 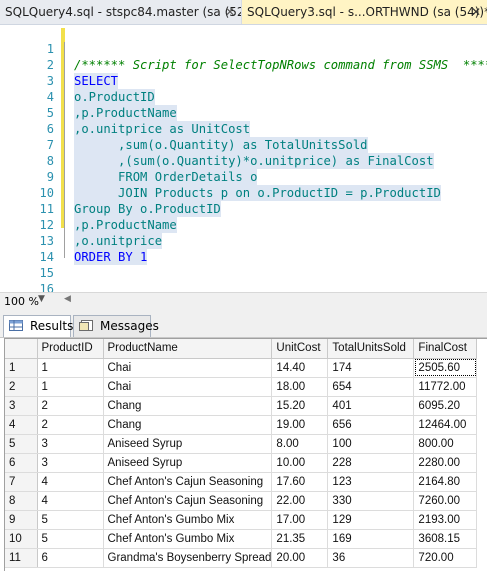 I want to click on table-row: 2 1 Chai 18.00 654 11772.00, so click(x=241, y=387).